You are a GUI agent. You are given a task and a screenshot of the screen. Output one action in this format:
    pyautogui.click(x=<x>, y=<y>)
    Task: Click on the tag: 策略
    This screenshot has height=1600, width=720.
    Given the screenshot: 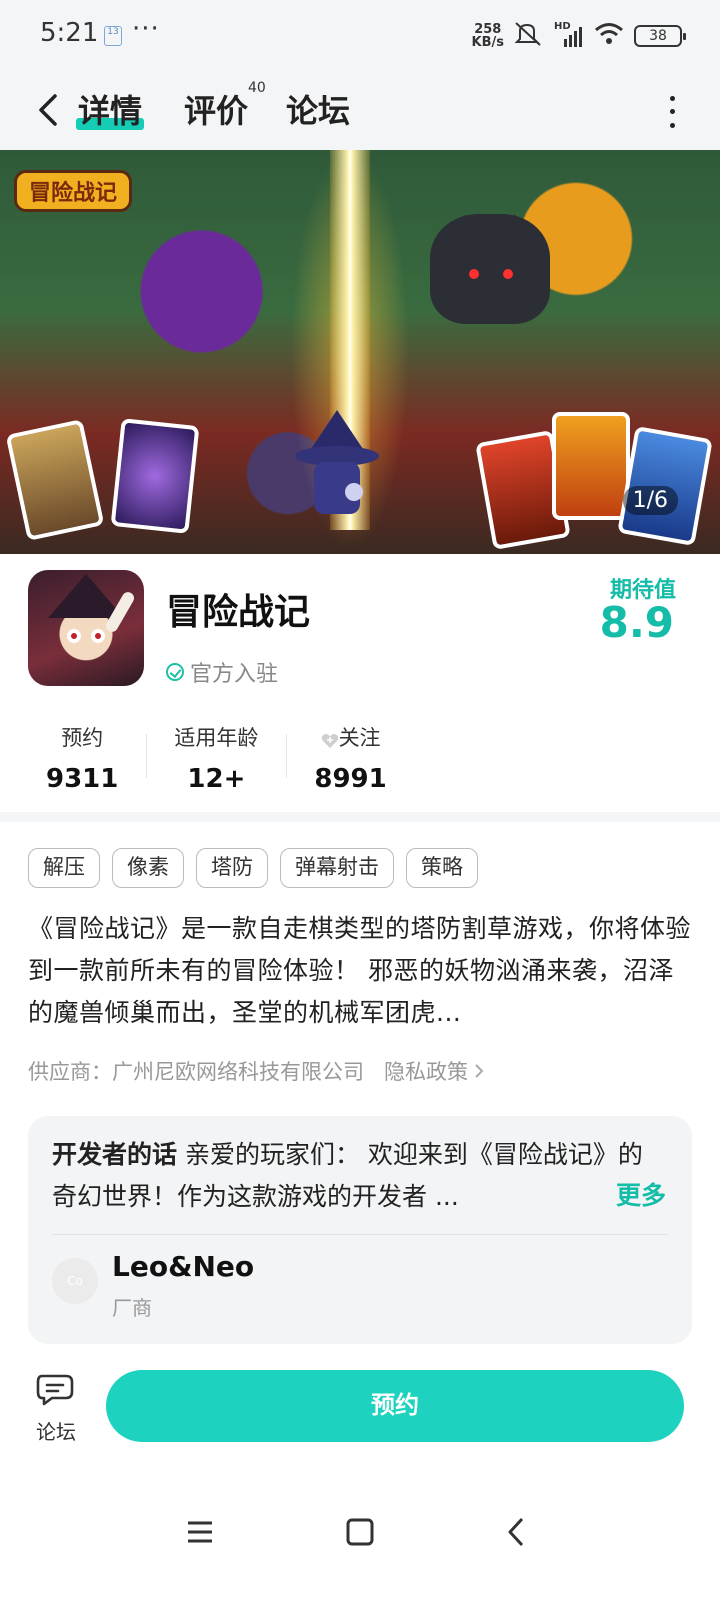 What is the action you would take?
    pyautogui.click(x=442, y=868)
    